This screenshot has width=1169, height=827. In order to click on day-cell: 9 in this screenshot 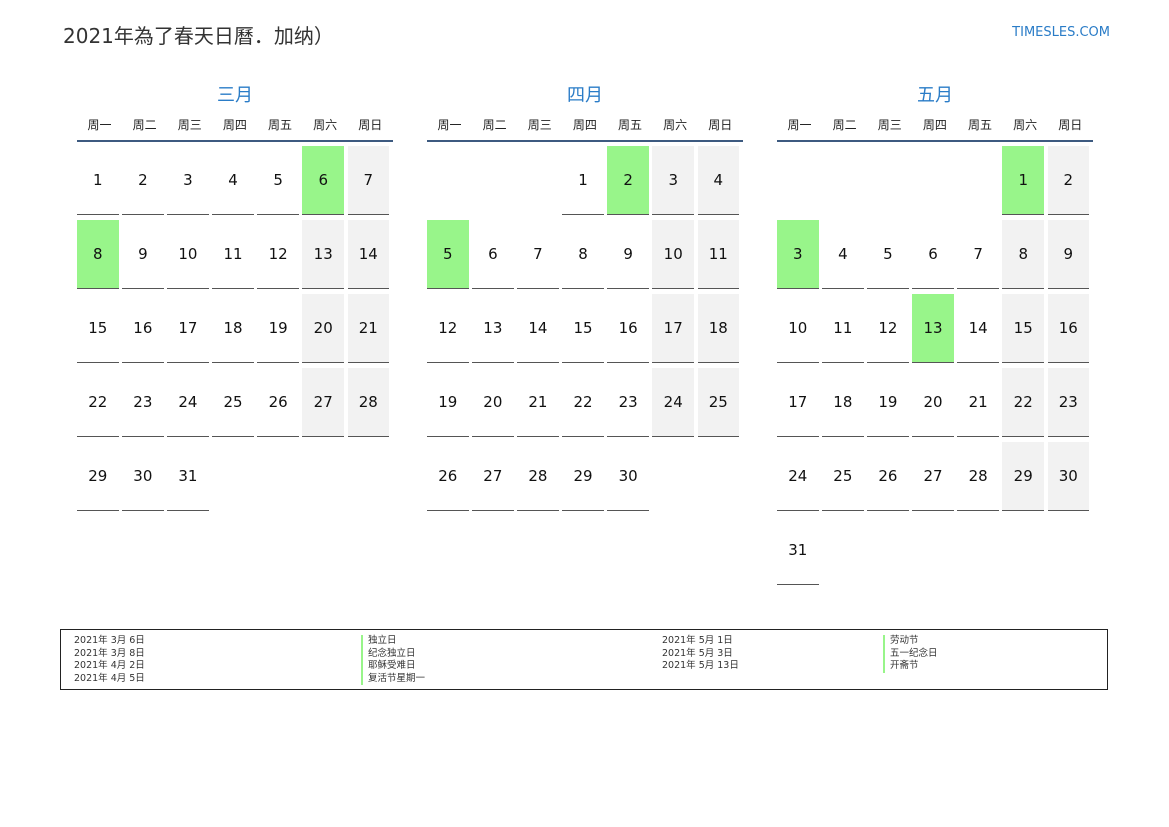, I will do `click(628, 254)`.